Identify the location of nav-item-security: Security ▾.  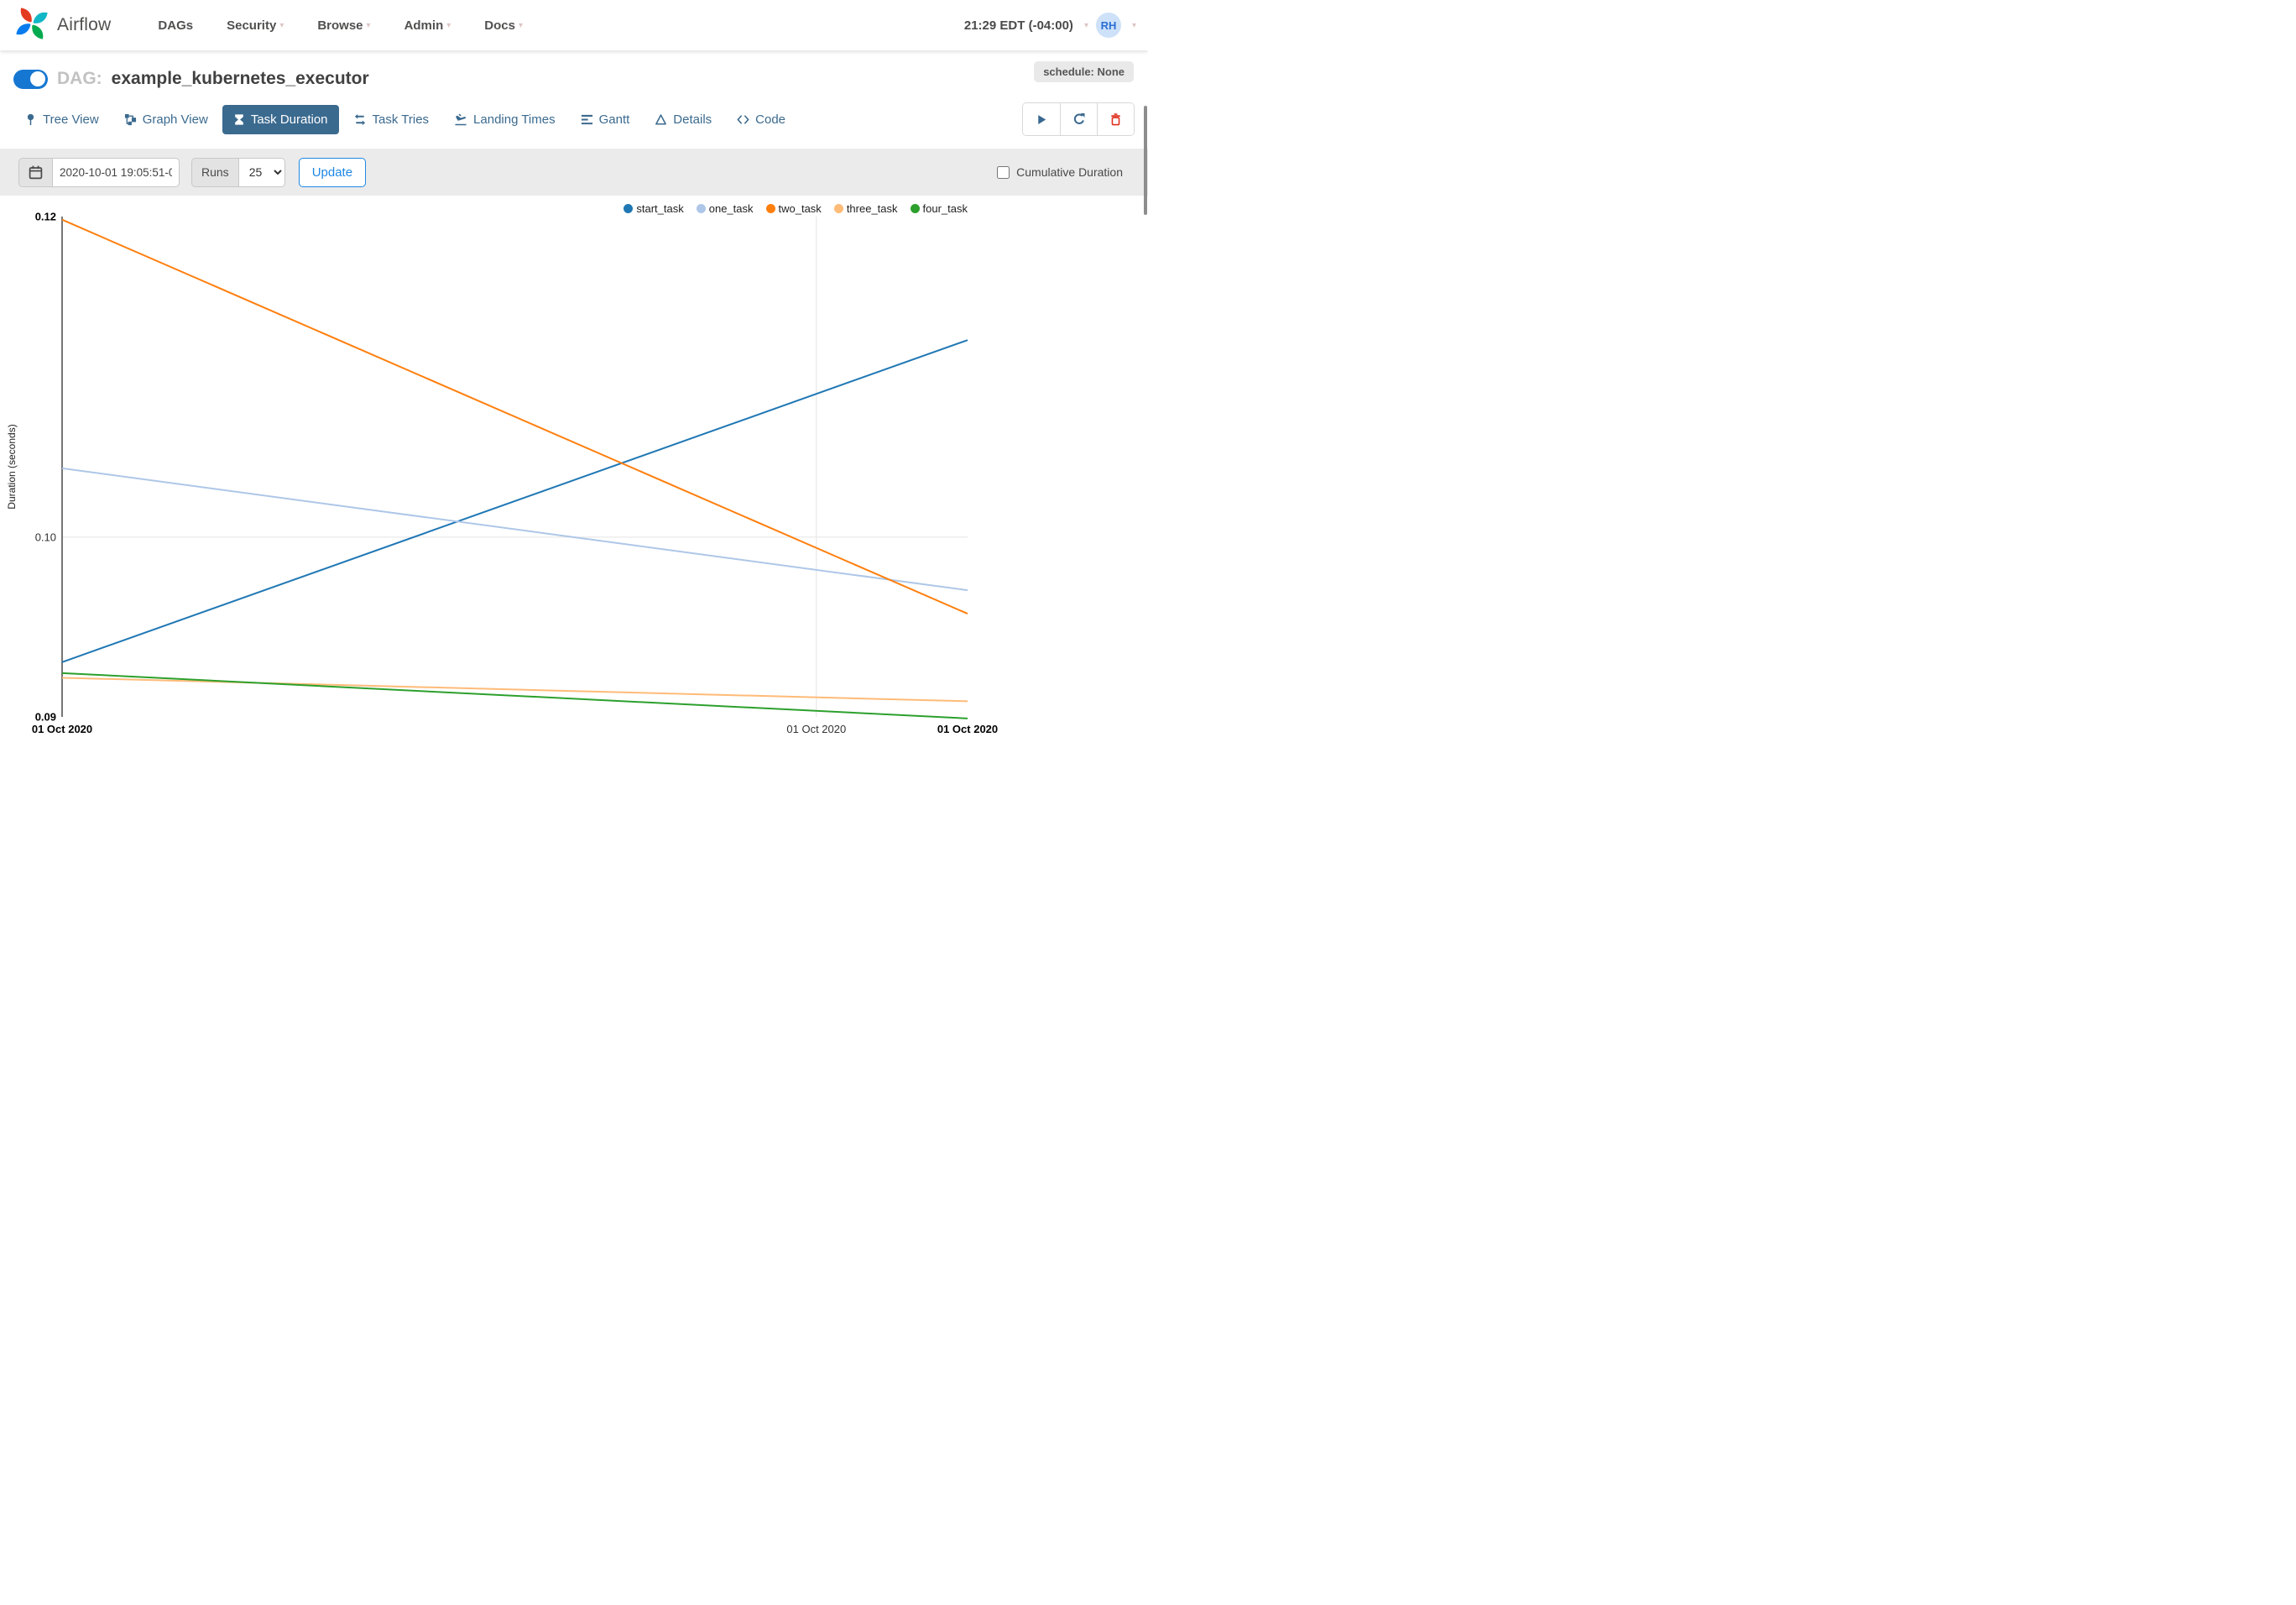
(255, 25).